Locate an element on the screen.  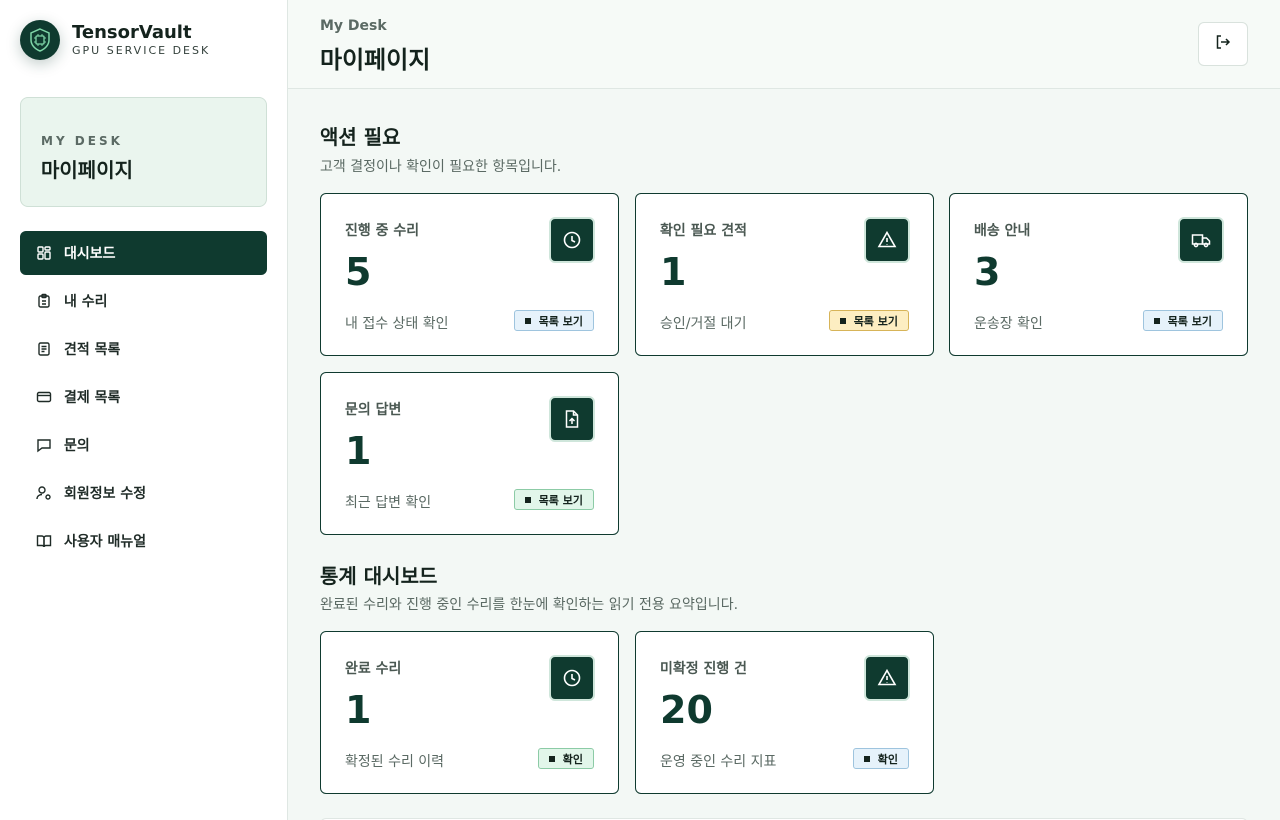
card-unconfirmed-in-progress: 미확정 진행 건 20 운영 중인 수리 지표 확인 is located at coordinates (784, 712).